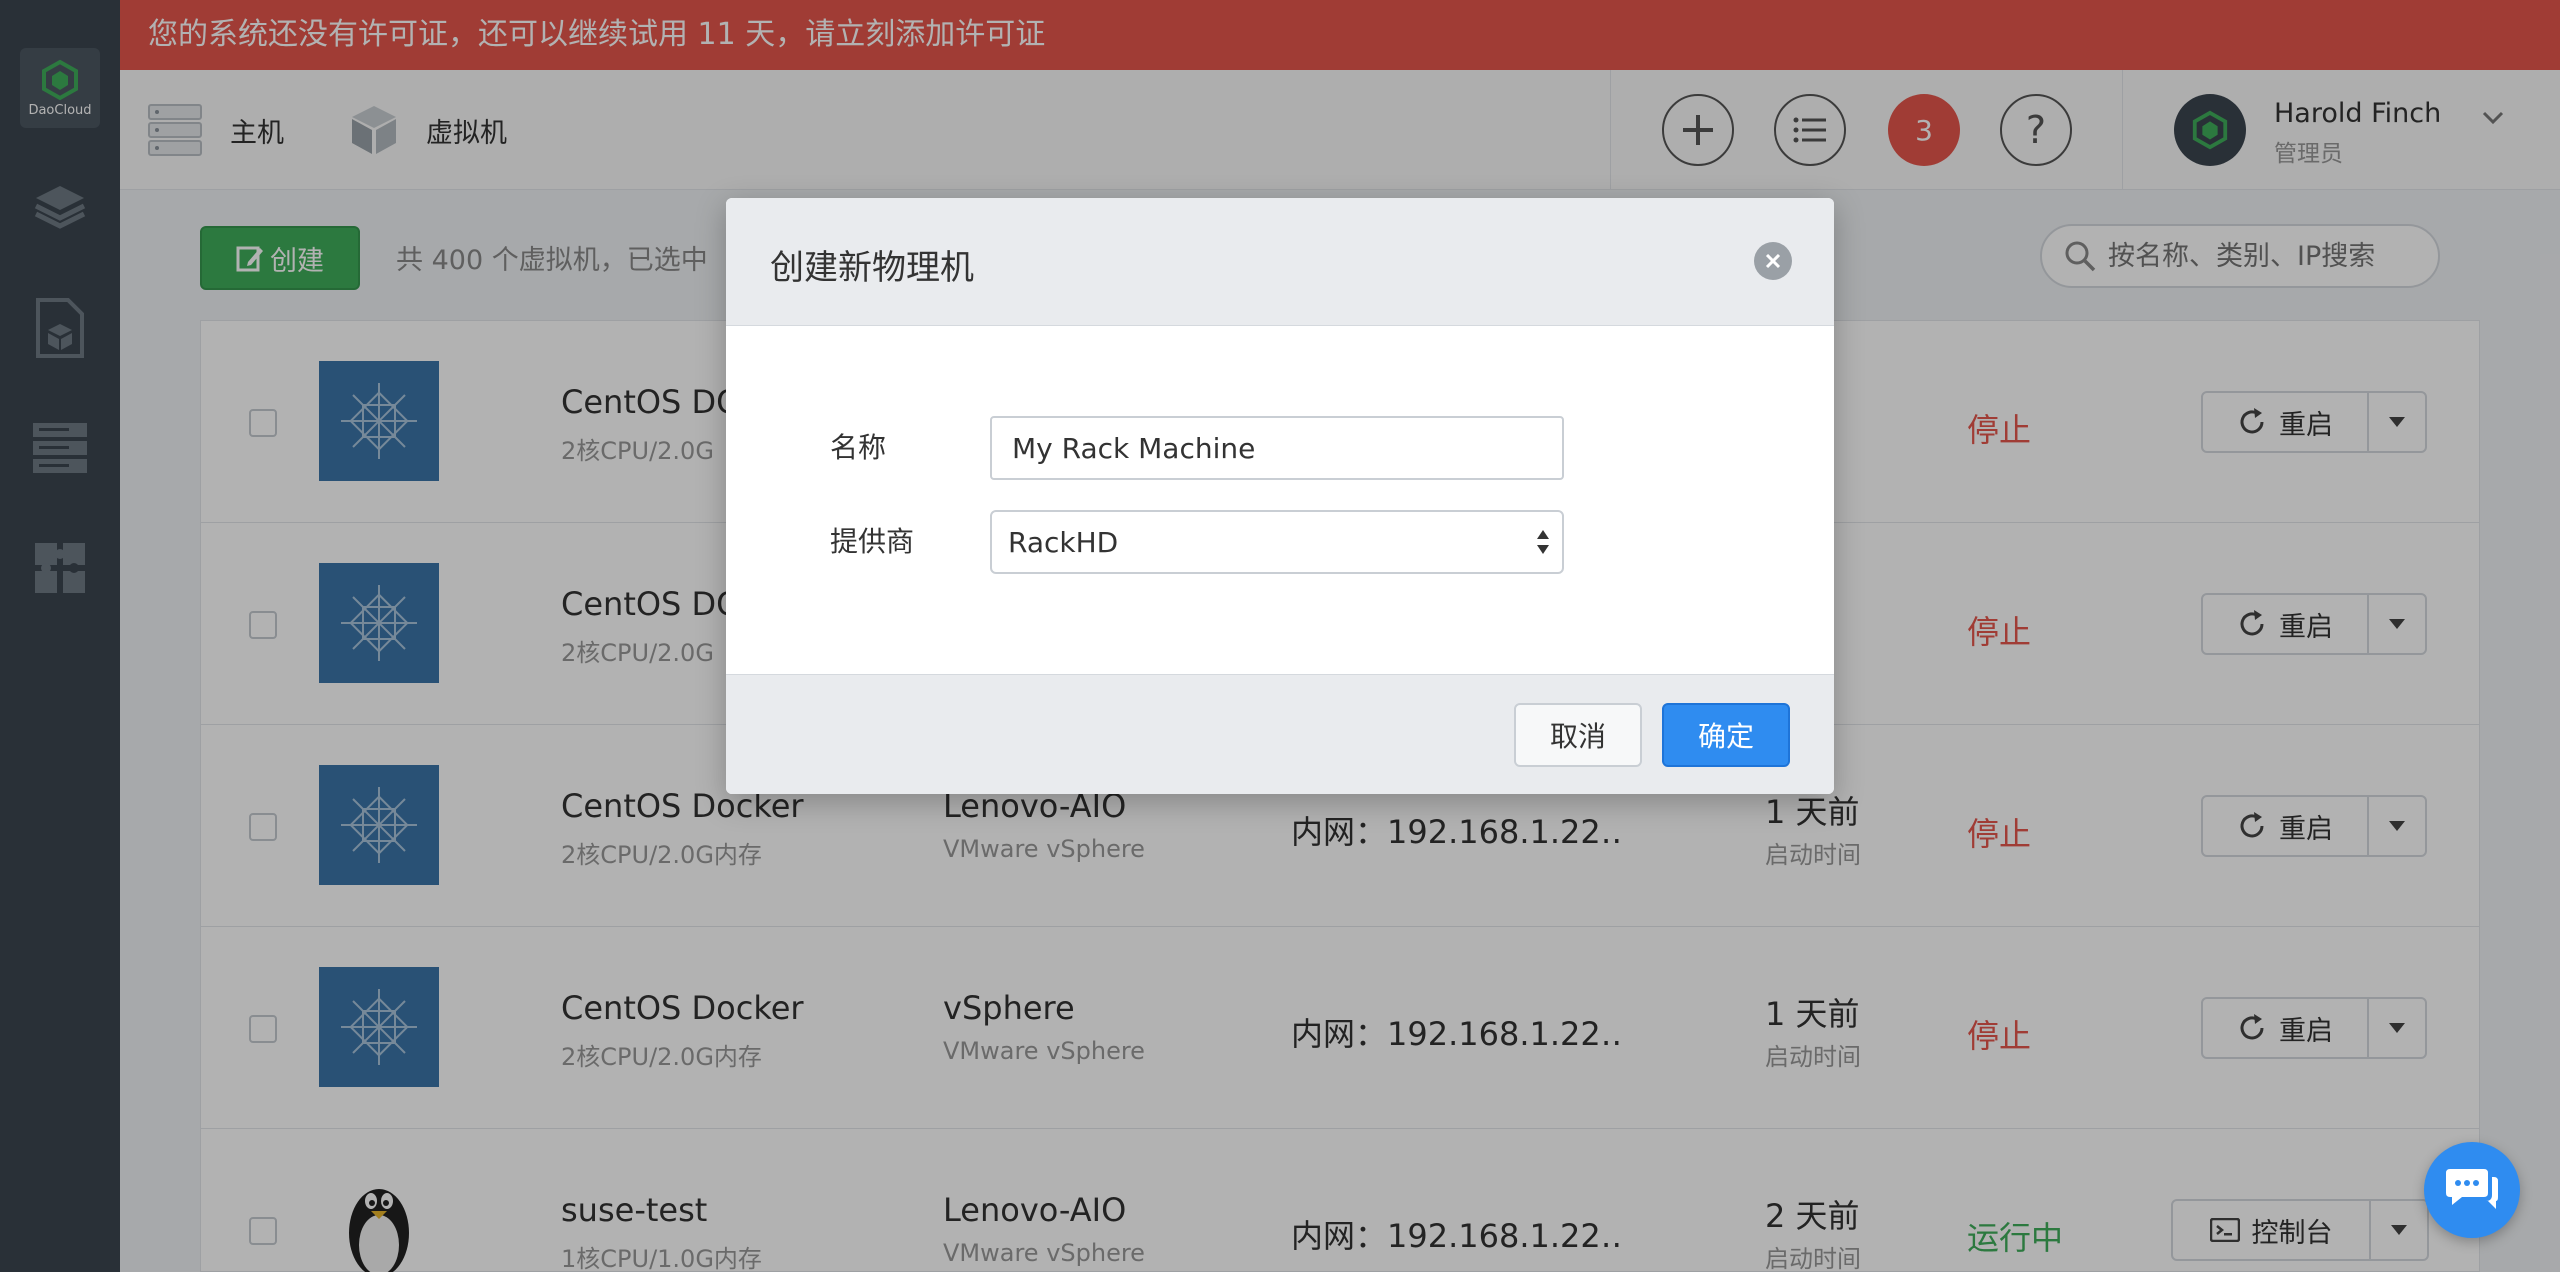 This screenshot has height=1272, width=2560. I want to click on close-button, so click(1773, 261).